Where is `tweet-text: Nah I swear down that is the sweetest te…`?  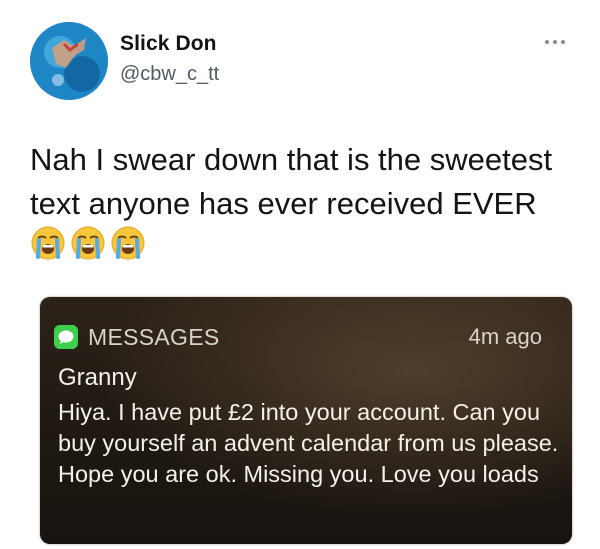 tweet-text: Nah I swear down that is the sweetest te… is located at coordinates (291, 181).